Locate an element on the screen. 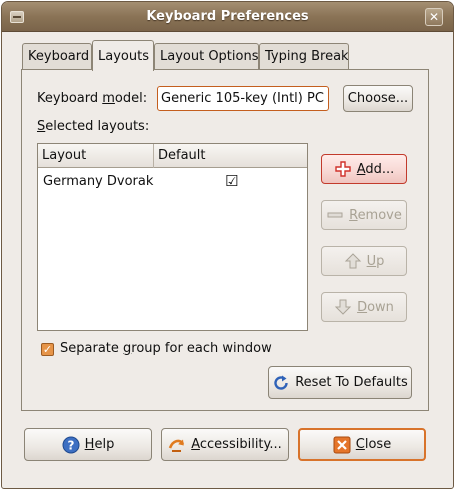  help-icon: ? is located at coordinates (71, 444).